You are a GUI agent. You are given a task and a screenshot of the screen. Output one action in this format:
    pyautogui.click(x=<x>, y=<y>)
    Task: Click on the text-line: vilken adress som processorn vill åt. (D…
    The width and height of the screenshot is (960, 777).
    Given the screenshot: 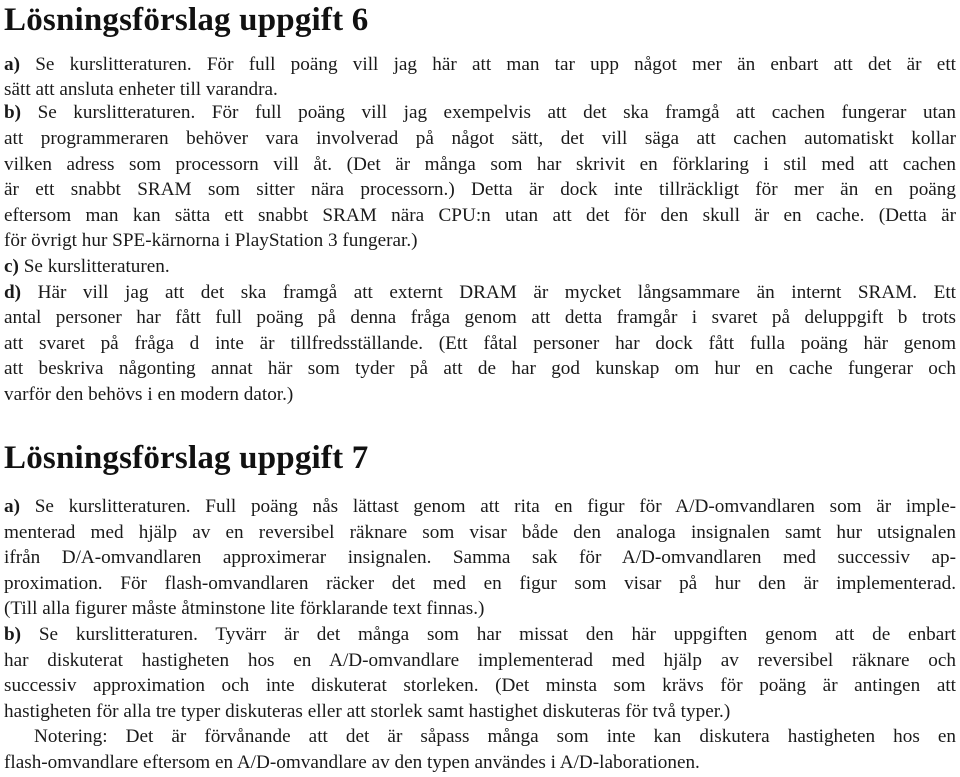 What is the action you would take?
    pyautogui.click(x=480, y=165)
    